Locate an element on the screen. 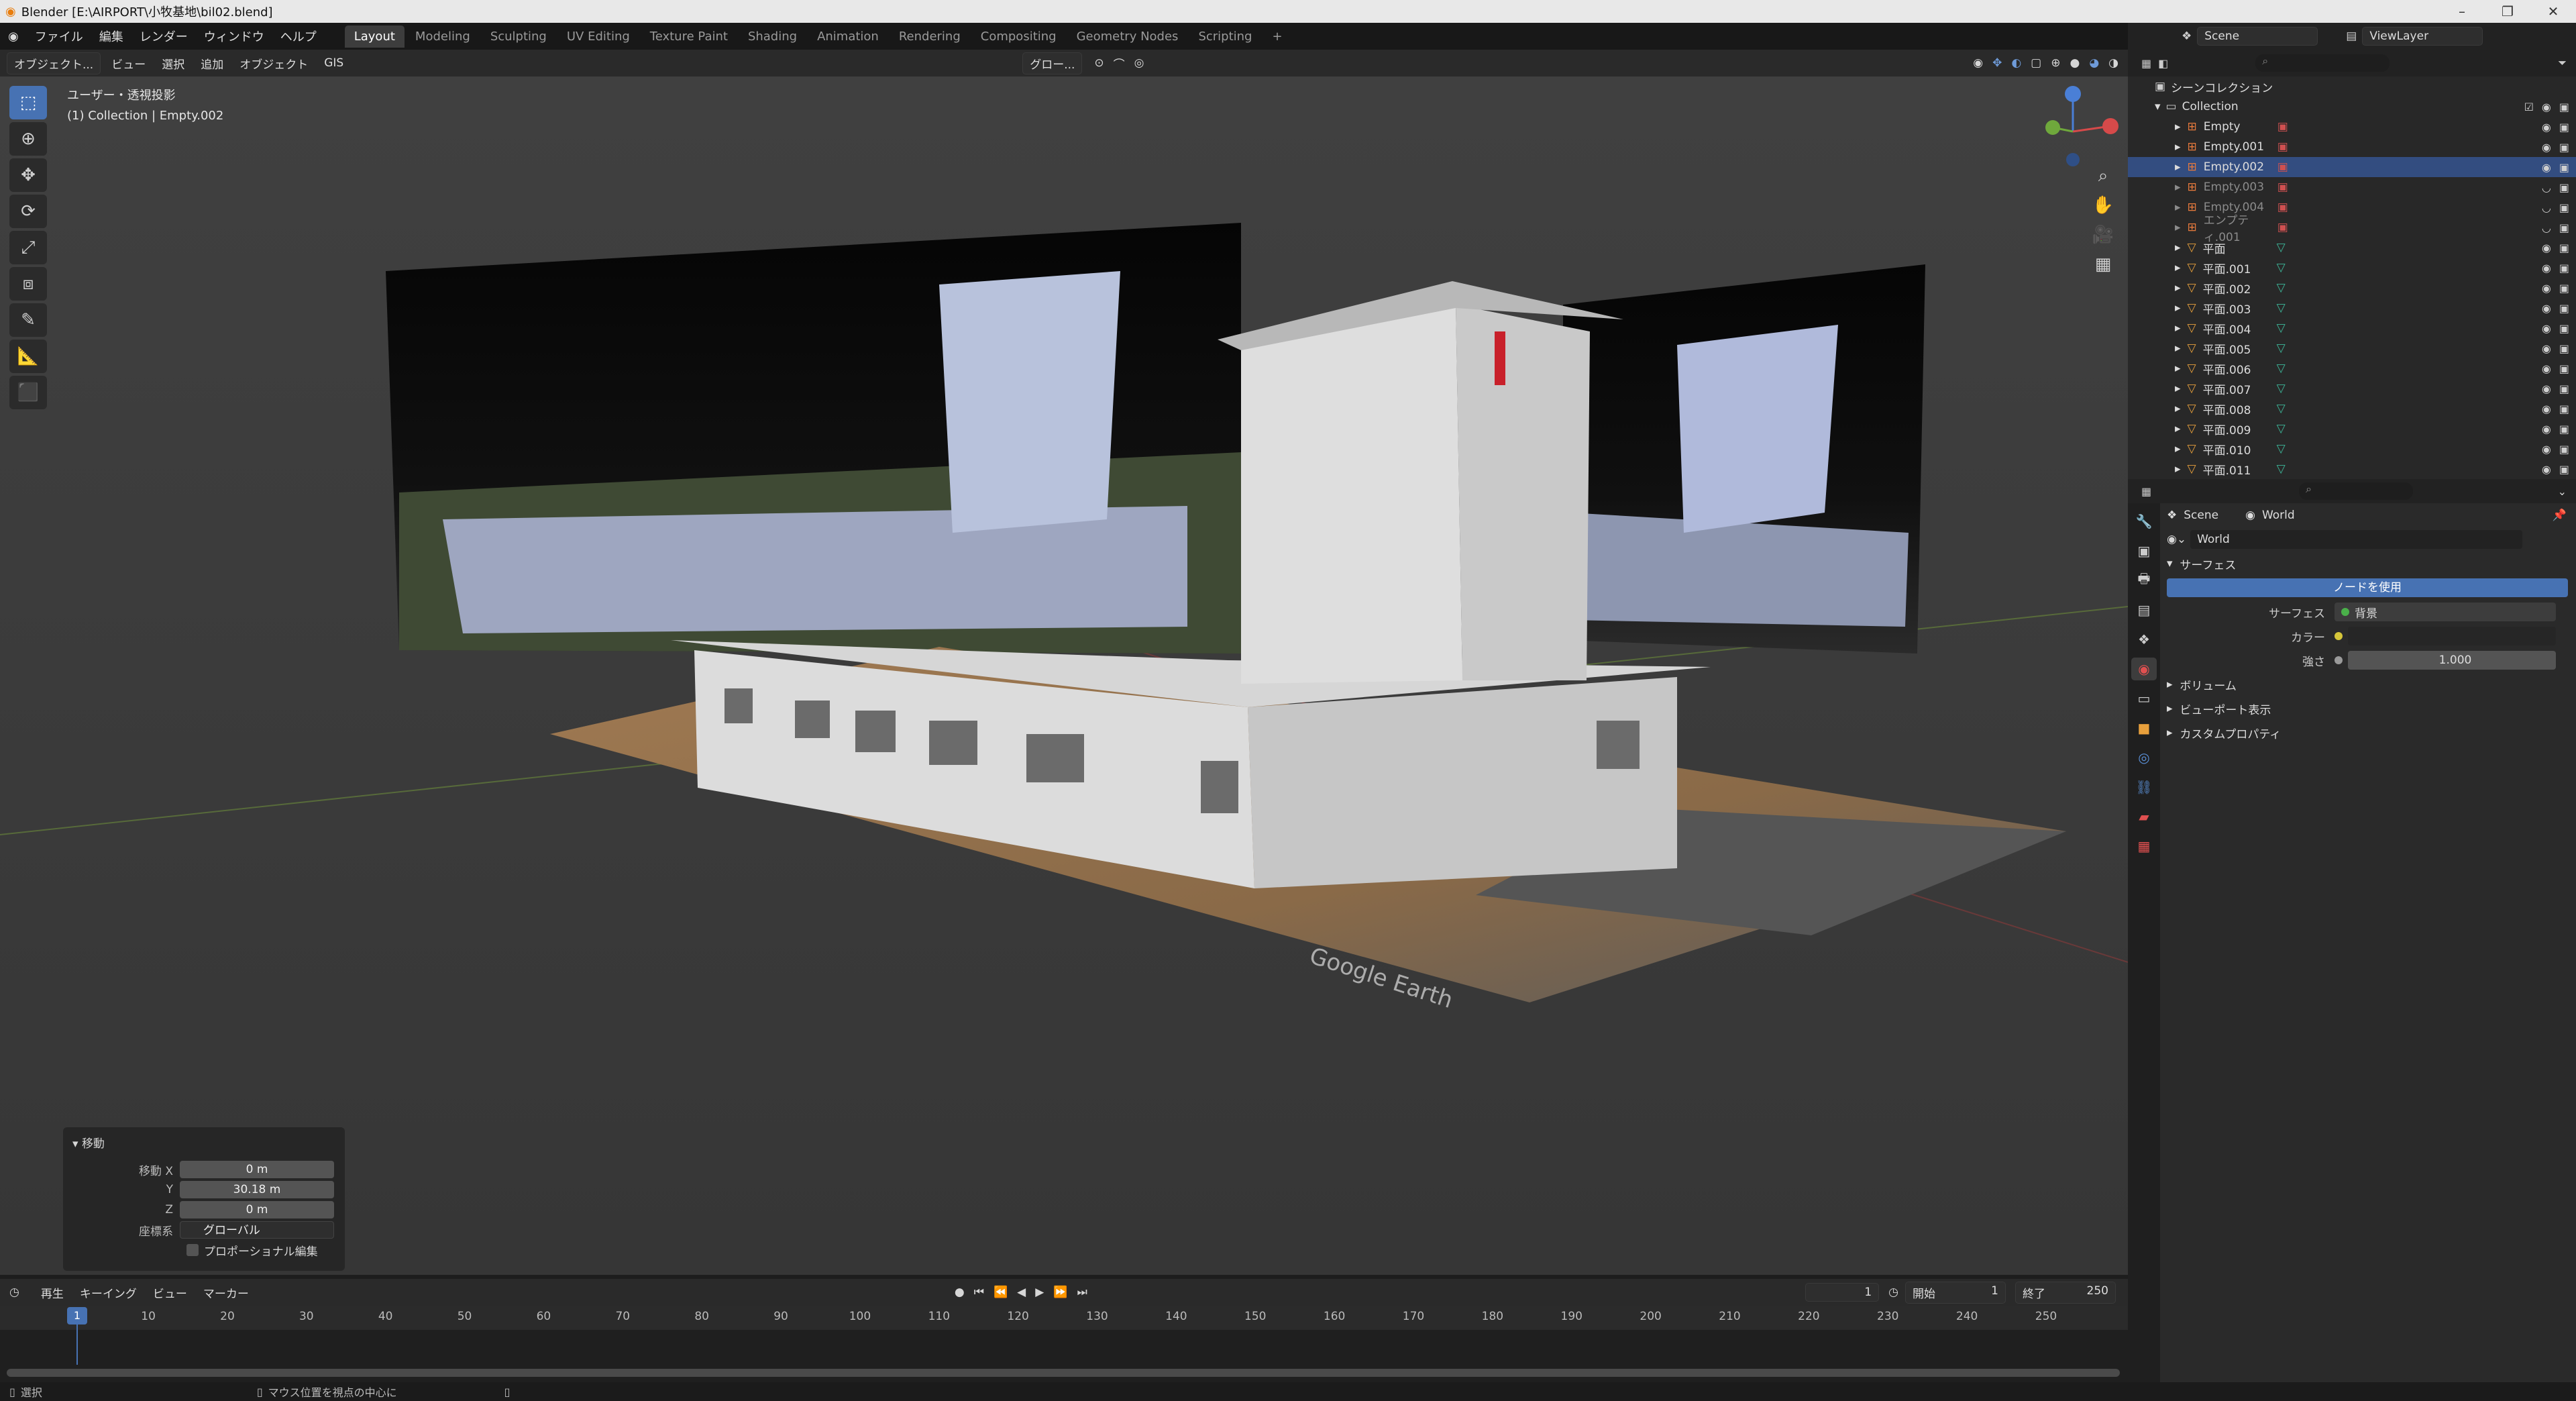 The image size is (2576, 1401). transform-tool: ⧈ is located at coordinates (28, 284).